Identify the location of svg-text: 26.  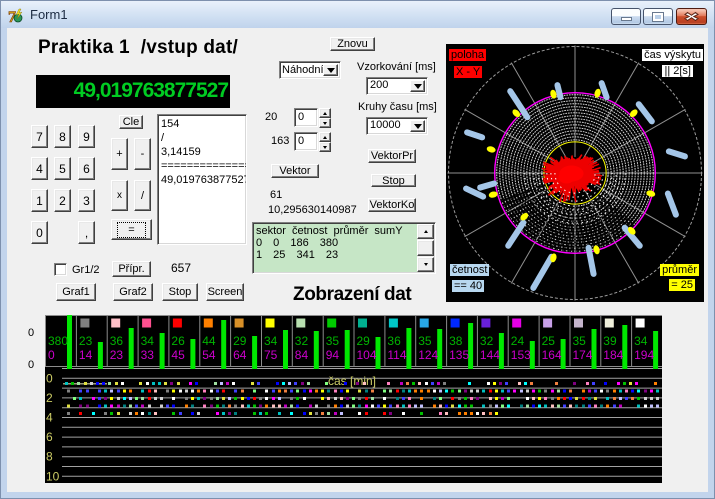
(178, 341).